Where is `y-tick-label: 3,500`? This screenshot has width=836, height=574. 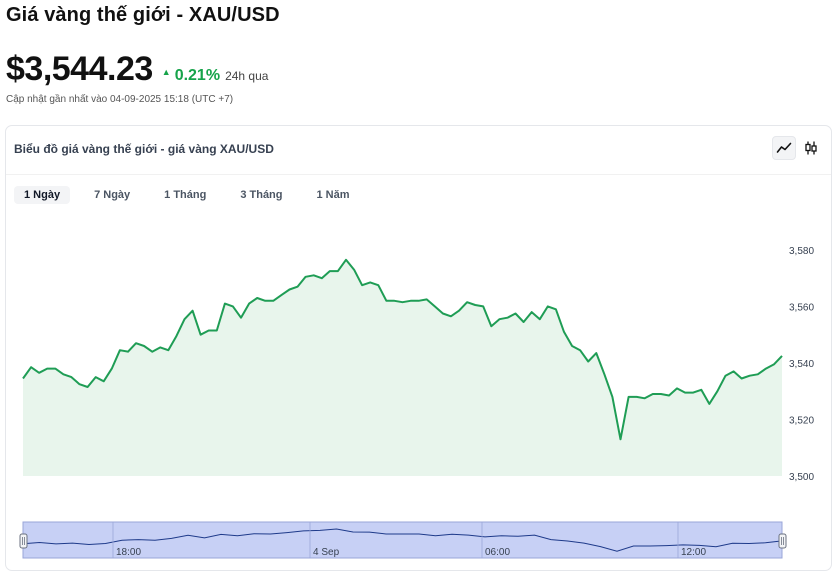 y-tick-label: 3,500 is located at coordinates (801, 477).